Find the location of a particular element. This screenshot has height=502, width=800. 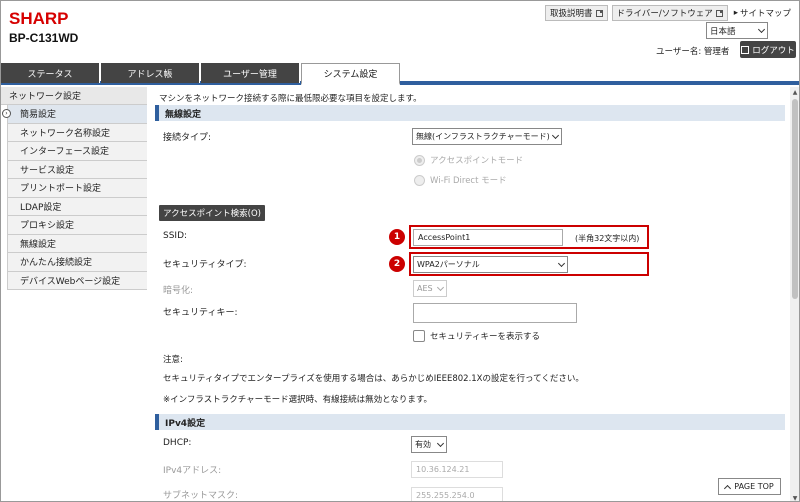

sidebar-item-interface: インターフェース設定 is located at coordinates (77, 151).